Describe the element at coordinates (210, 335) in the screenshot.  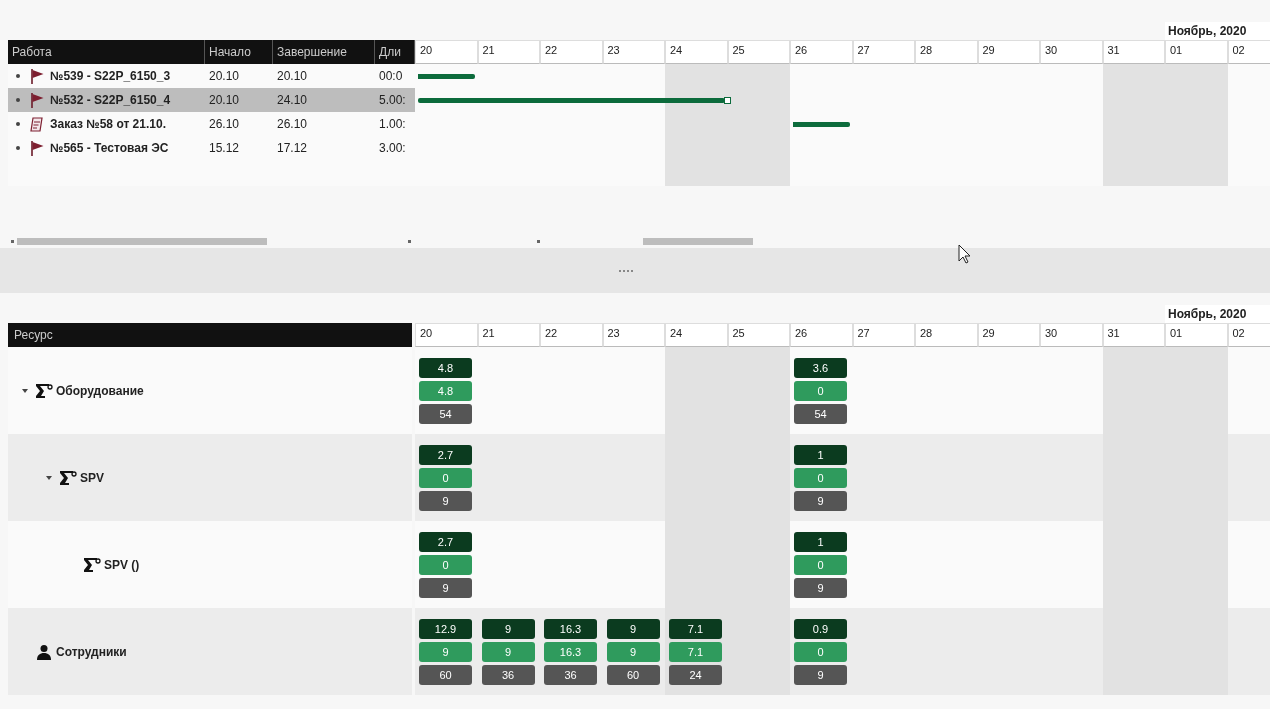
I see `column-header: Ресурс` at that location.